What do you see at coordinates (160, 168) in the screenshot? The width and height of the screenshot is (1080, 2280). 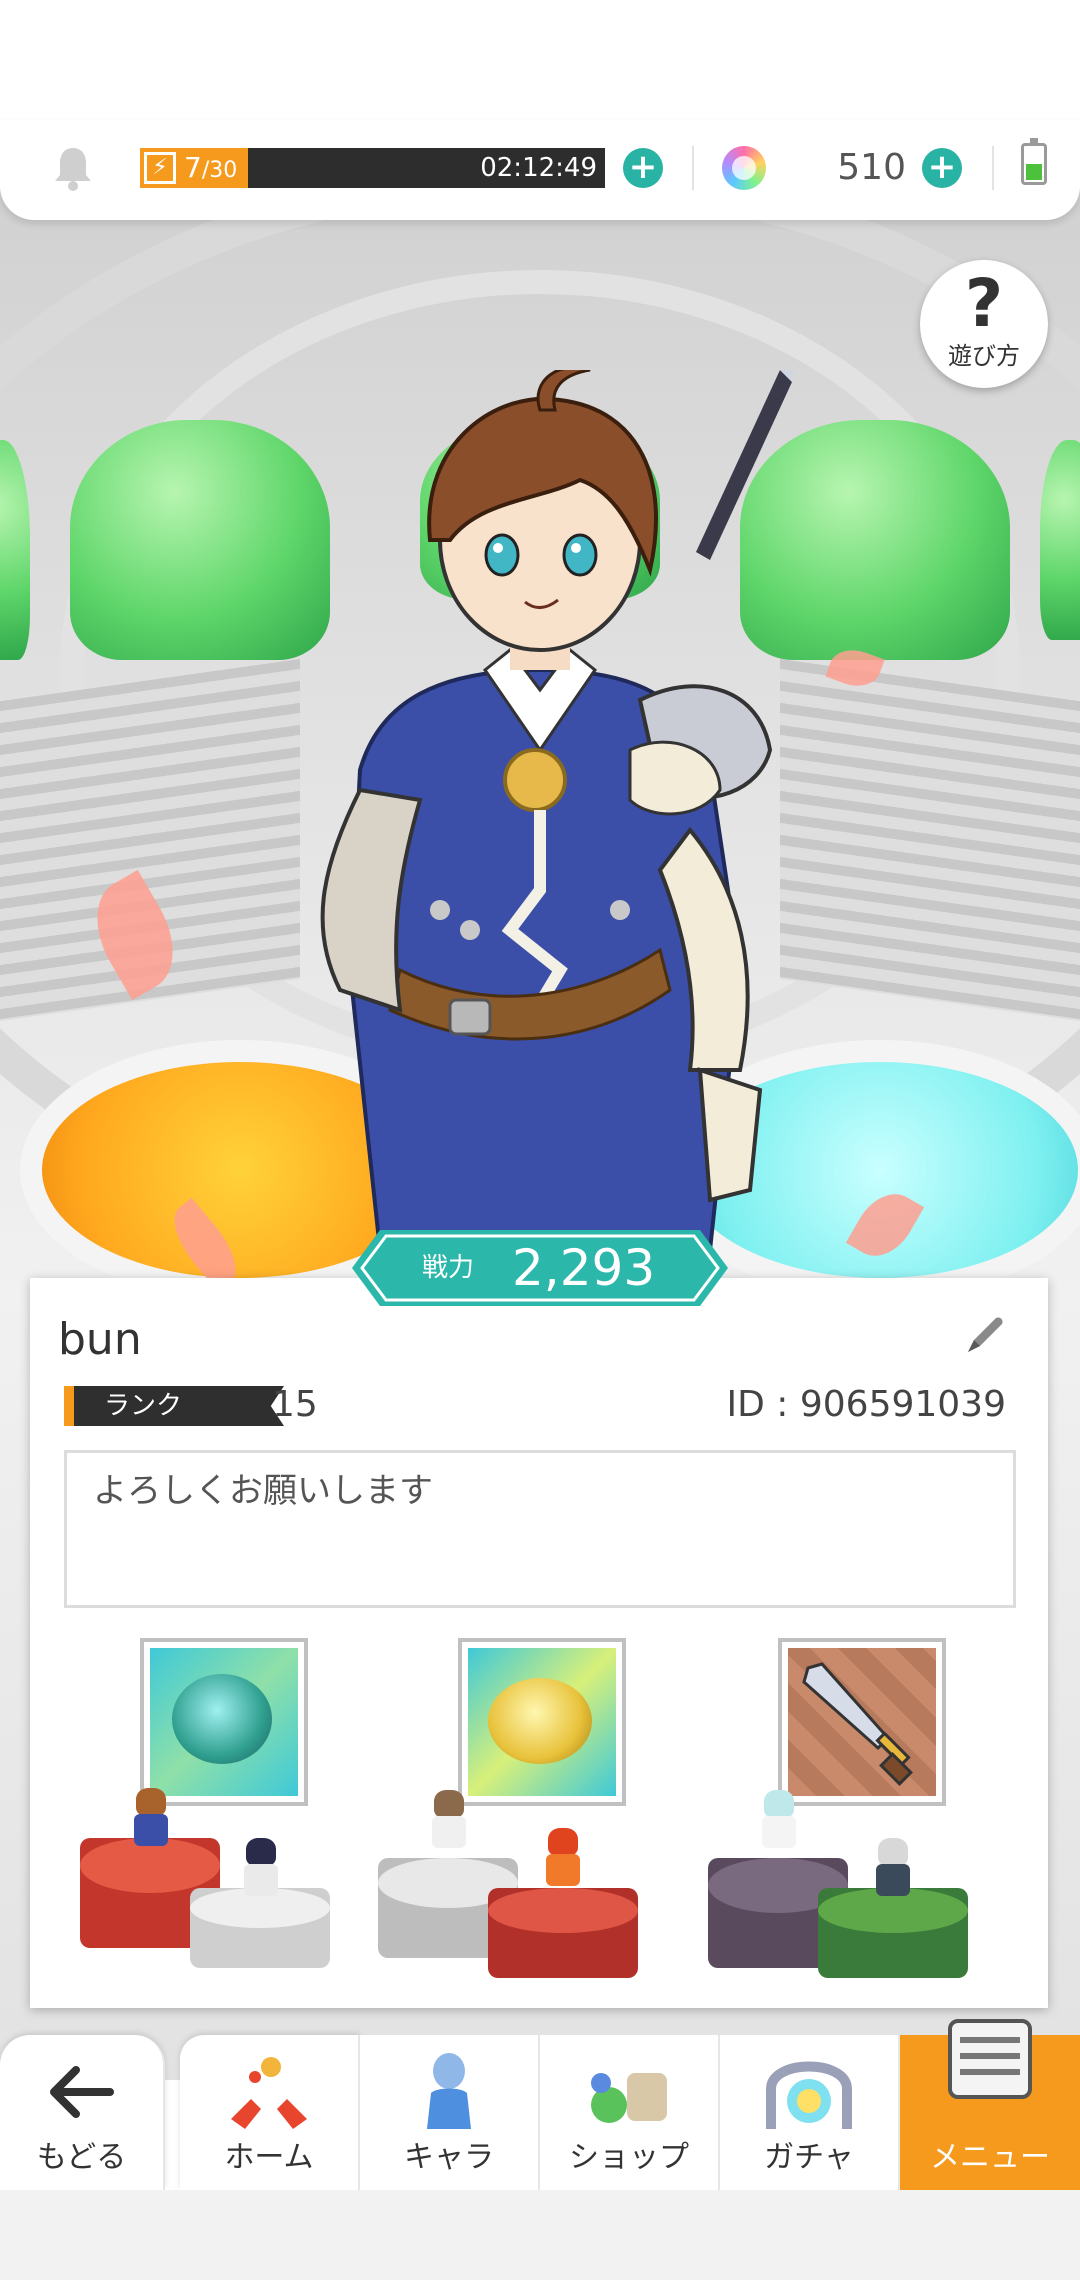 I see `lightning-icon: ⚡` at bounding box center [160, 168].